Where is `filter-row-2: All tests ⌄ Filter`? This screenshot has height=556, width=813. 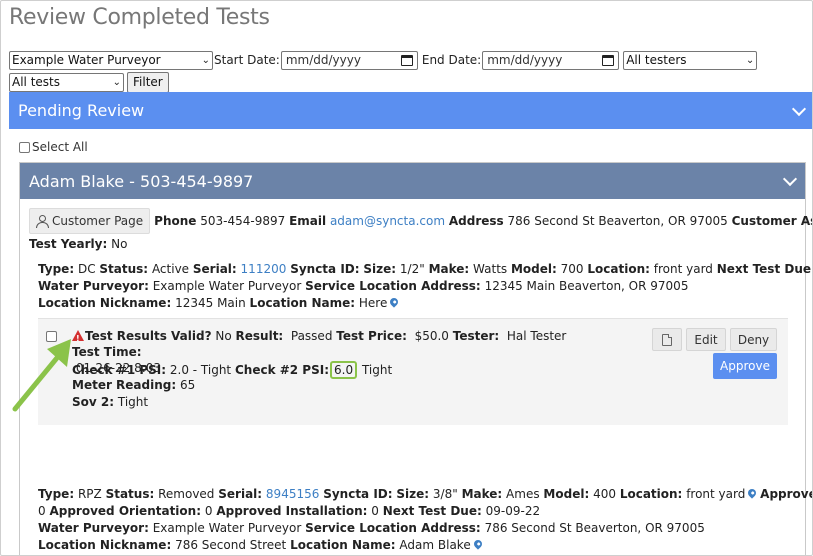
filter-row-2: All tests ⌄ Filter is located at coordinates (89, 82).